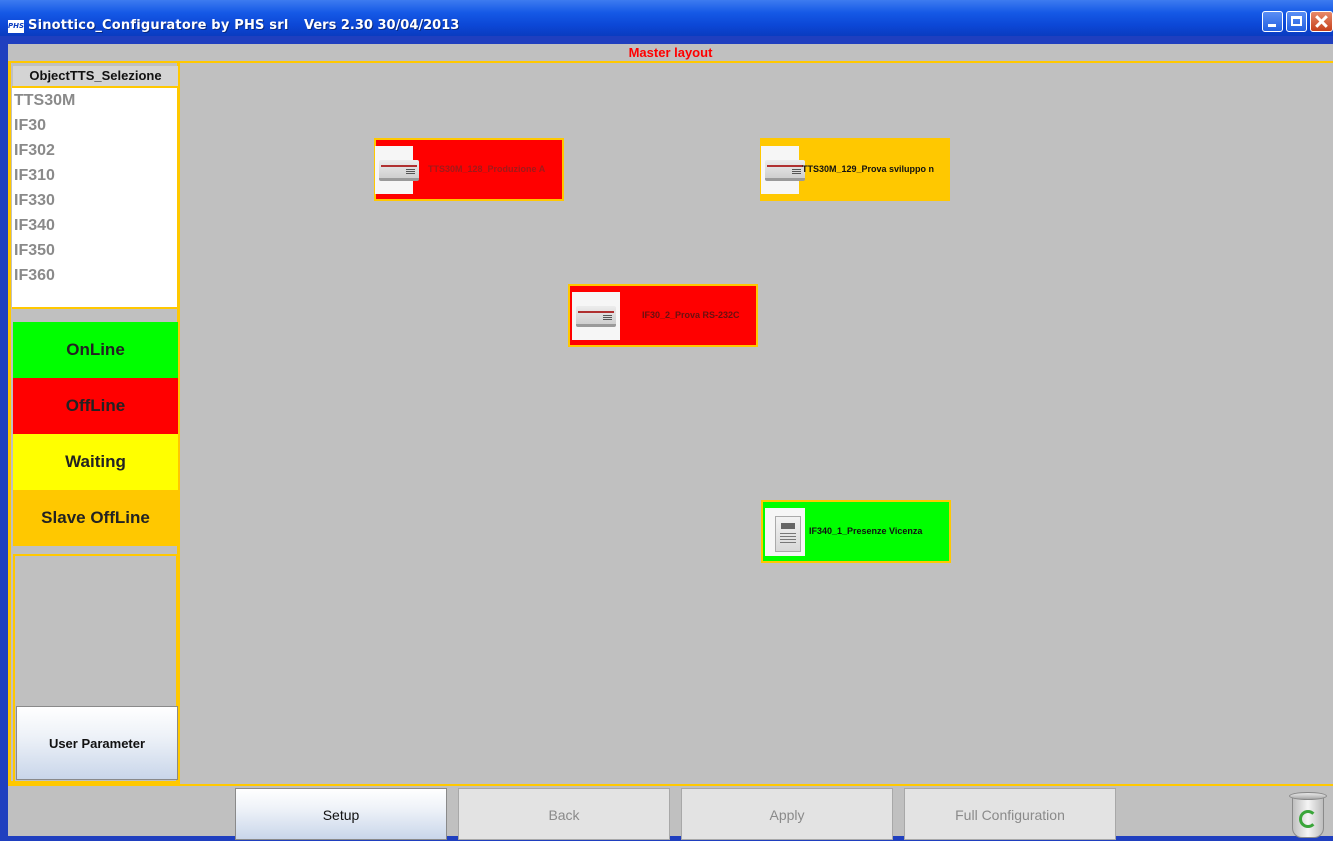  What do you see at coordinates (1321, 21) in the screenshot?
I see `close-icon` at bounding box center [1321, 21].